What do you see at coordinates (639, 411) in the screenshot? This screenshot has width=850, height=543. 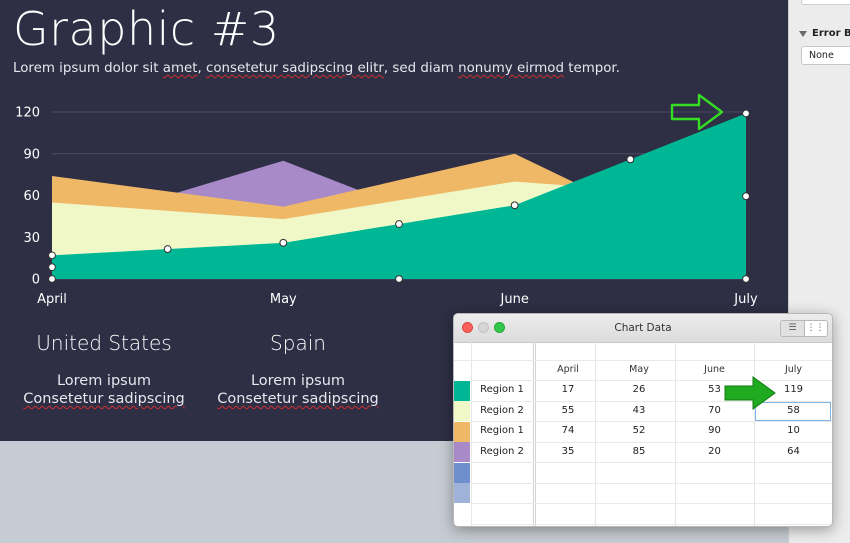 I see `data-cell: 43` at bounding box center [639, 411].